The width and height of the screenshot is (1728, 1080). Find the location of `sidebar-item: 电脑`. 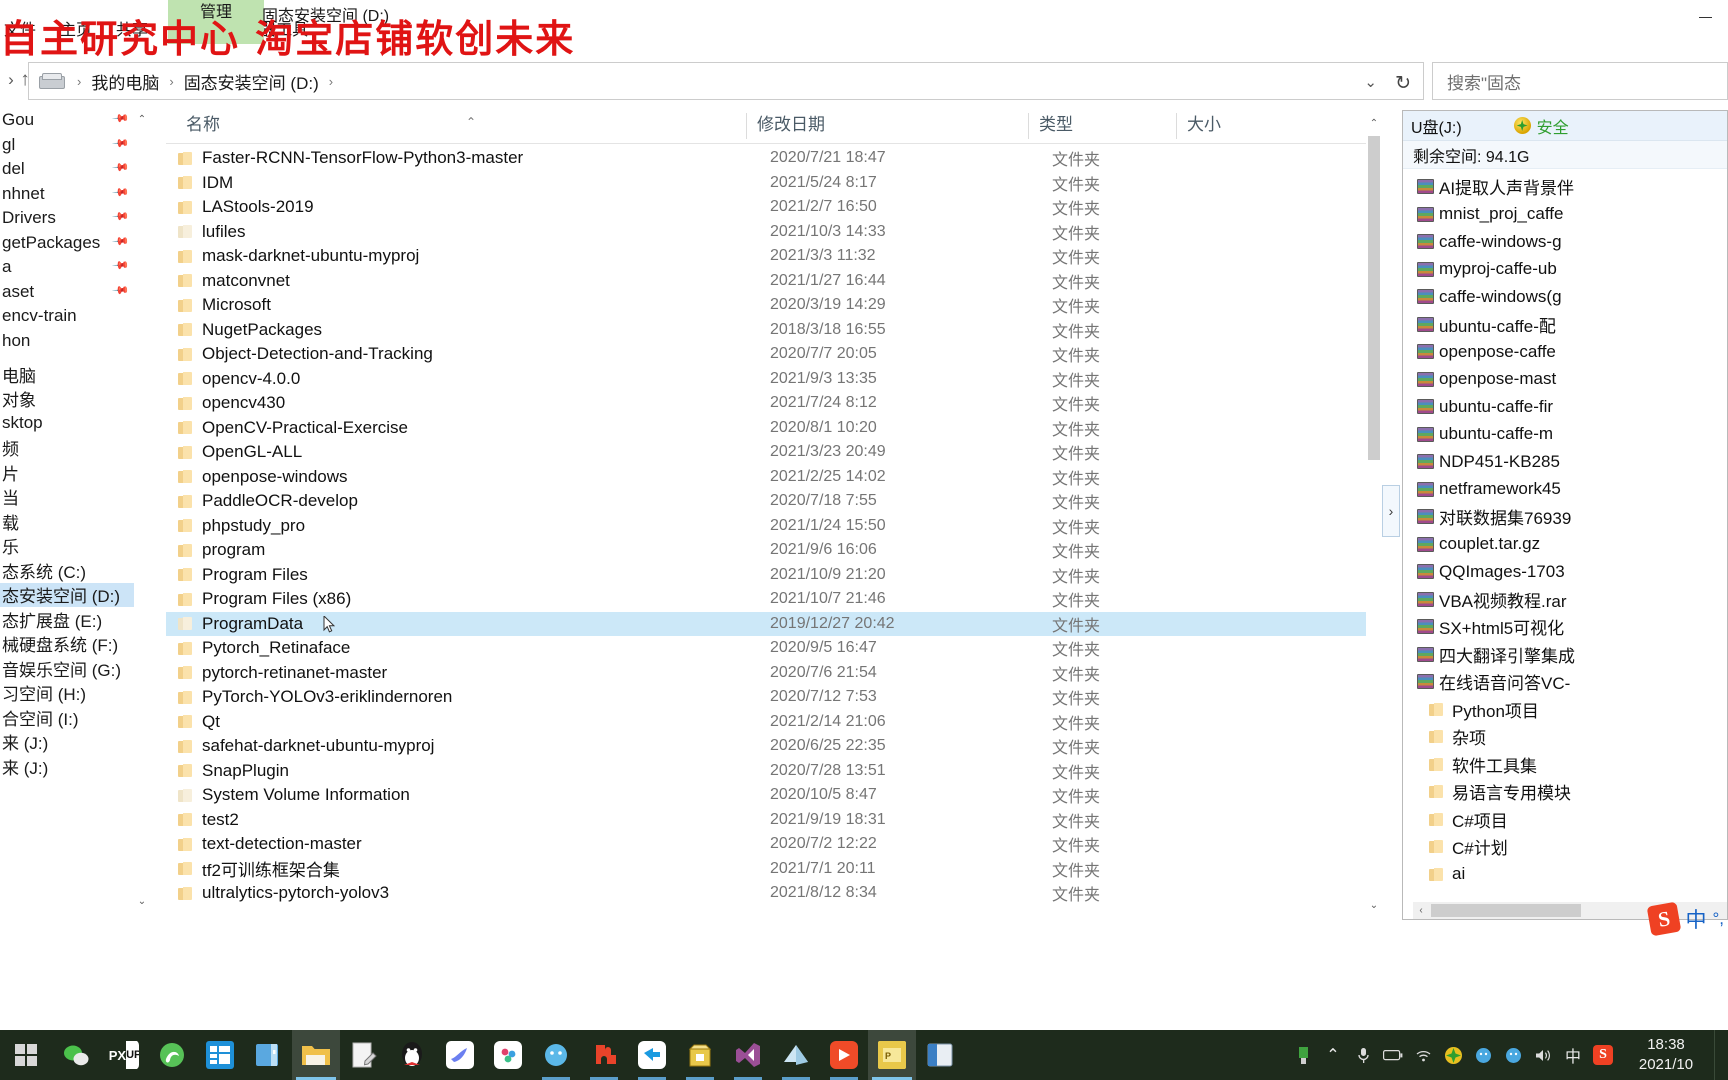

sidebar-item: 电脑 is located at coordinates (67, 374).